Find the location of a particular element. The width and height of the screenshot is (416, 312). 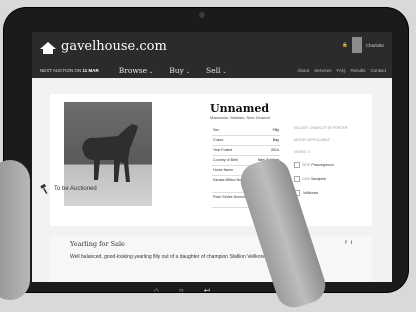

logo: gavelhouse.com is located at coordinates (103, 46).